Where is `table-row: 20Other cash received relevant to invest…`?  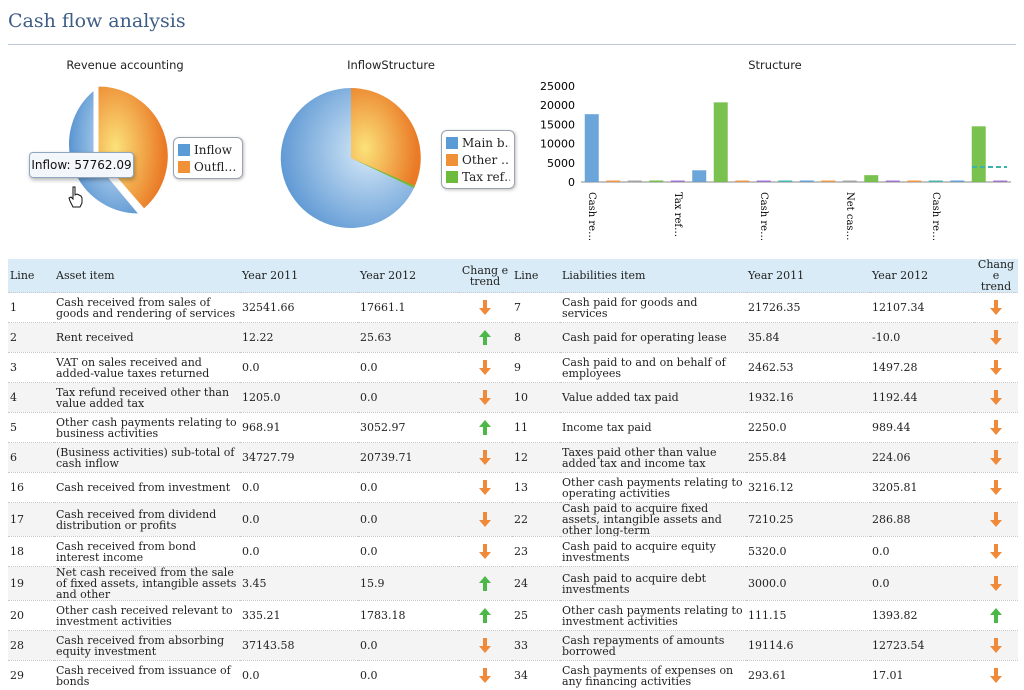 table-row: 20Other cash received relevant to invest… is located at coordinates (513, 616).